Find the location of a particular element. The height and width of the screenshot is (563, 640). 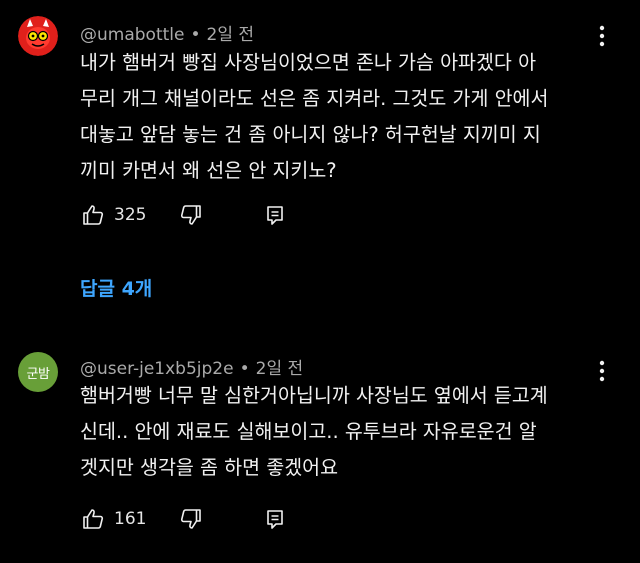

reply-button is located at coordinates (275, 519).